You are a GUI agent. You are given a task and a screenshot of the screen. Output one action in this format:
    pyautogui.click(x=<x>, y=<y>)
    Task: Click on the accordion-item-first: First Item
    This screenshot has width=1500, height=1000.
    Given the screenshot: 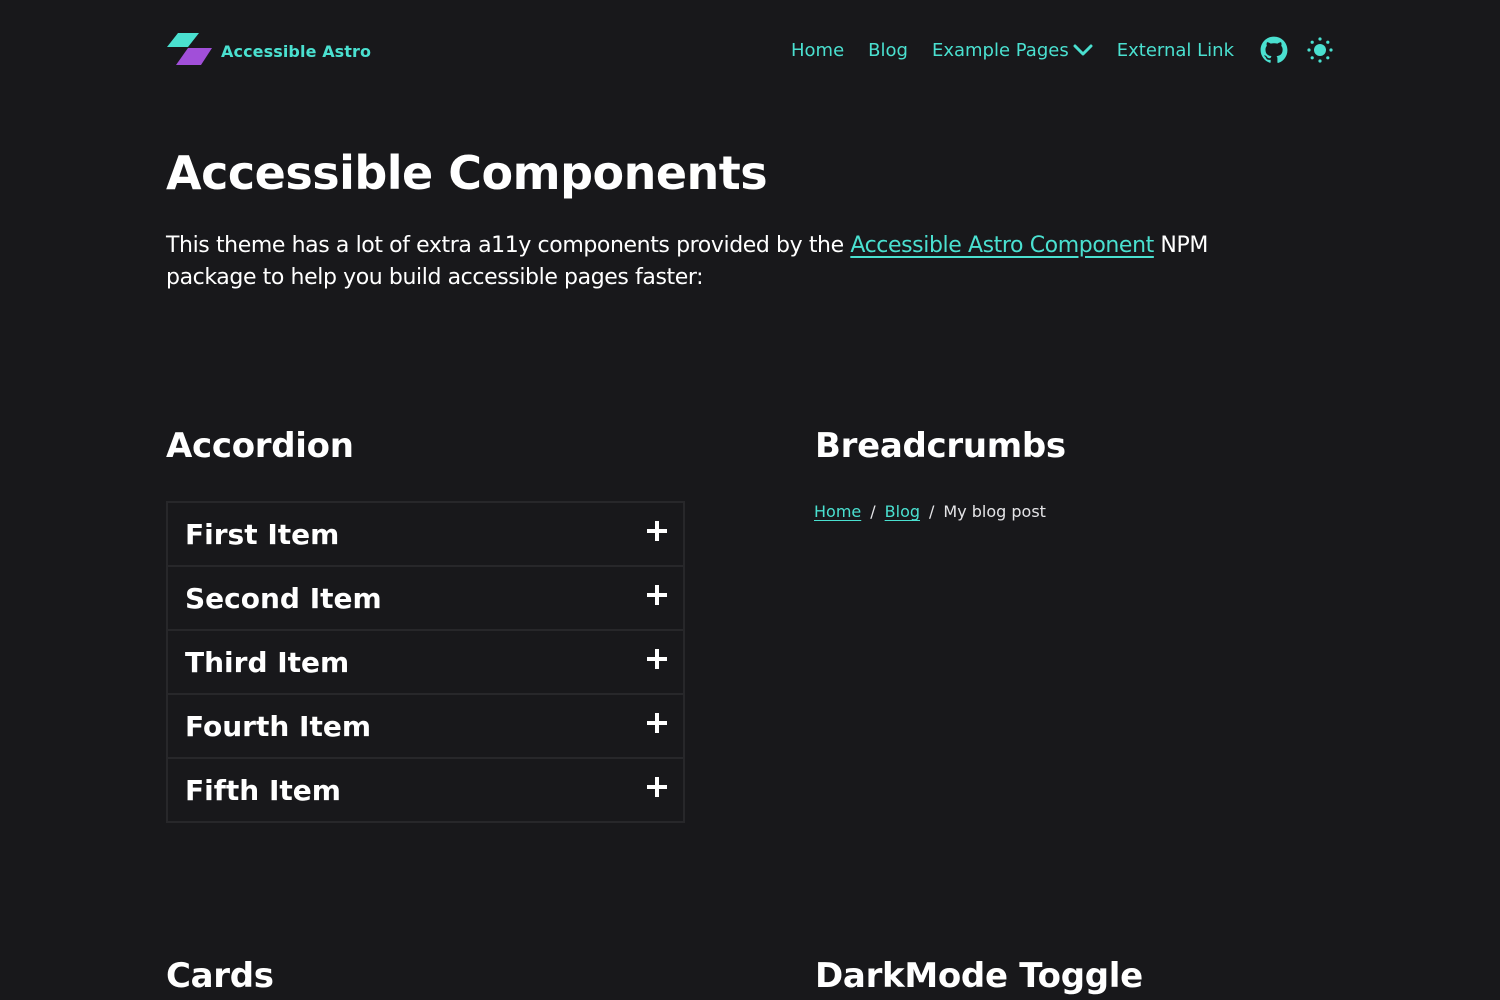 What is the action you would take?
    pyautogui.click(x=425, y=535)
    